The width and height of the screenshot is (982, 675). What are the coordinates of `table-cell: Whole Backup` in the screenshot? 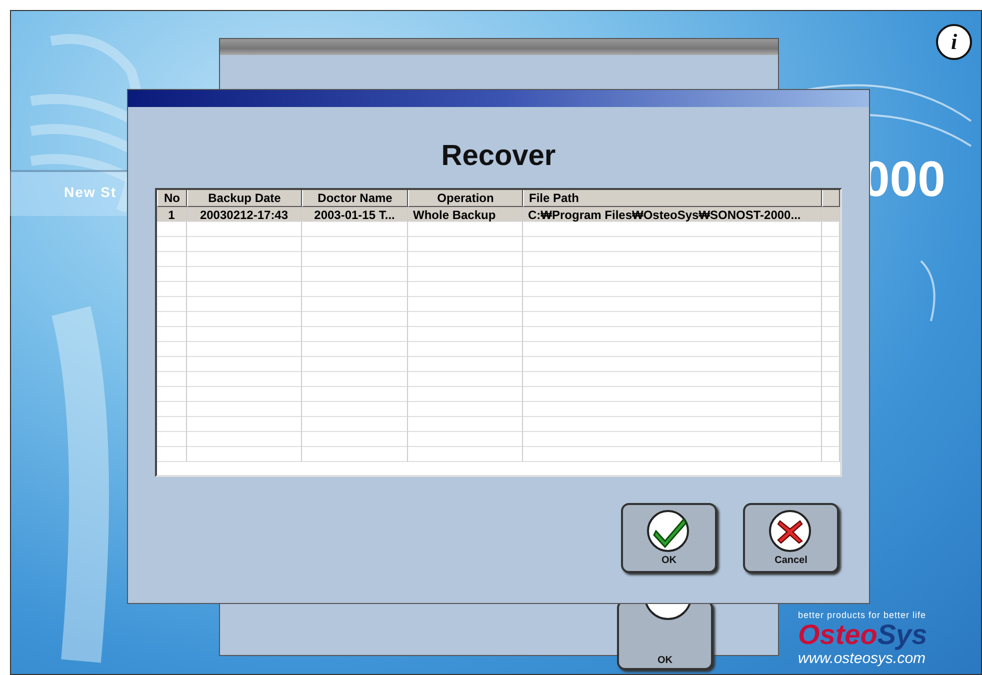 It's located at (465, 214).